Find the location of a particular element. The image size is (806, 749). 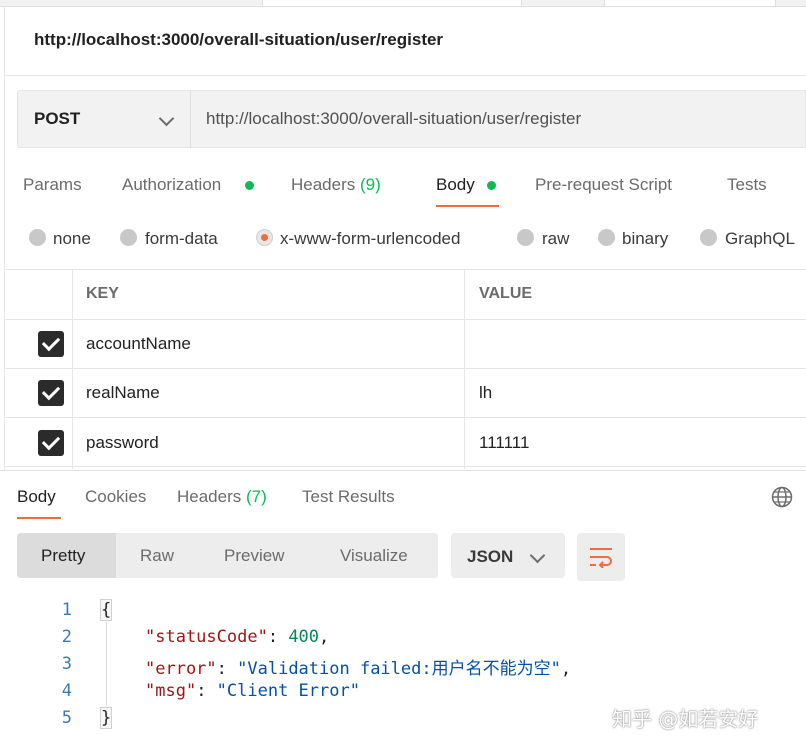

tab-headers-count: (9) is located at coordinates (370, 184).